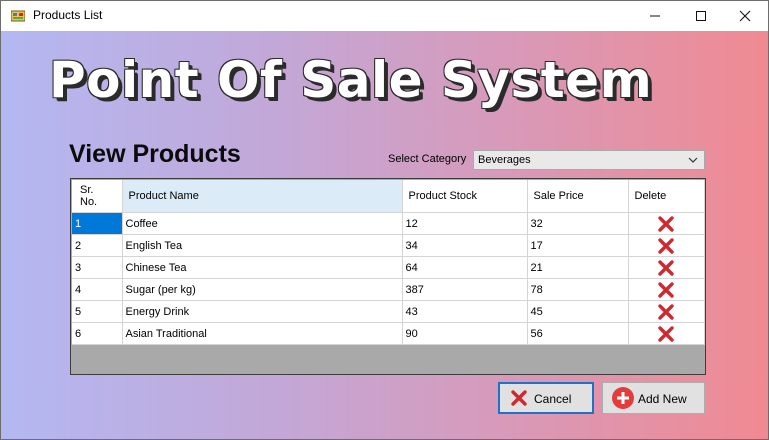  Describe the element at coordinates (650, 196) in the screenshot. I see `column-header-label: Delete` at that location.